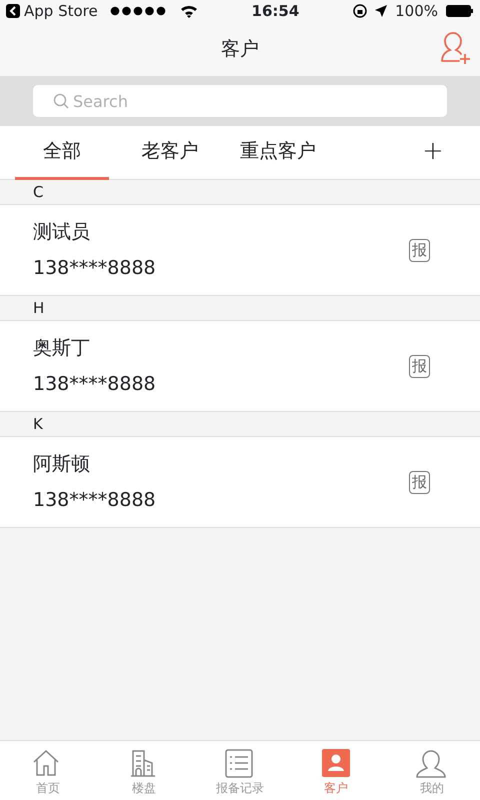 This screenshot has width=480, height=800. Describe the element at coordinates (13, 11) in the screenshot. I see `back-icon` at that location.